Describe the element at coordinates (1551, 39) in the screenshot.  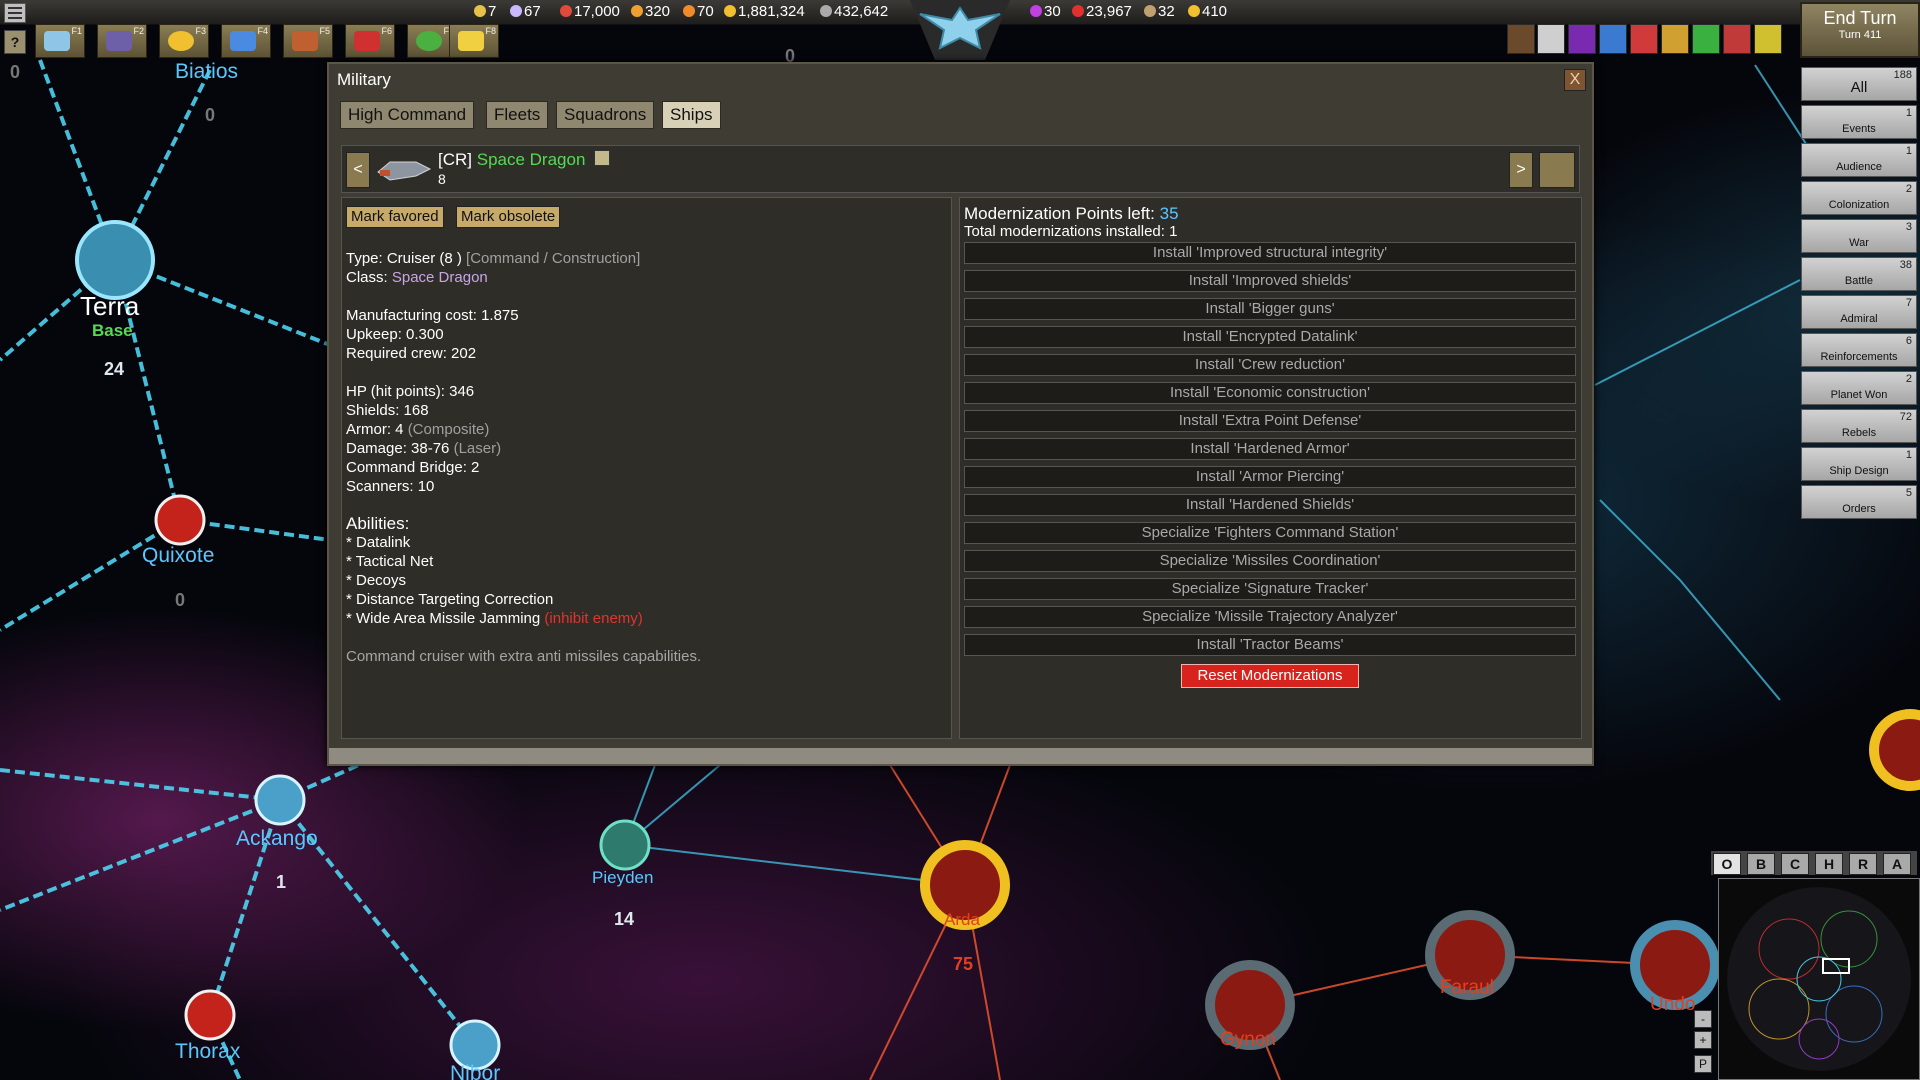
I see `faction-2-icon` at that location.